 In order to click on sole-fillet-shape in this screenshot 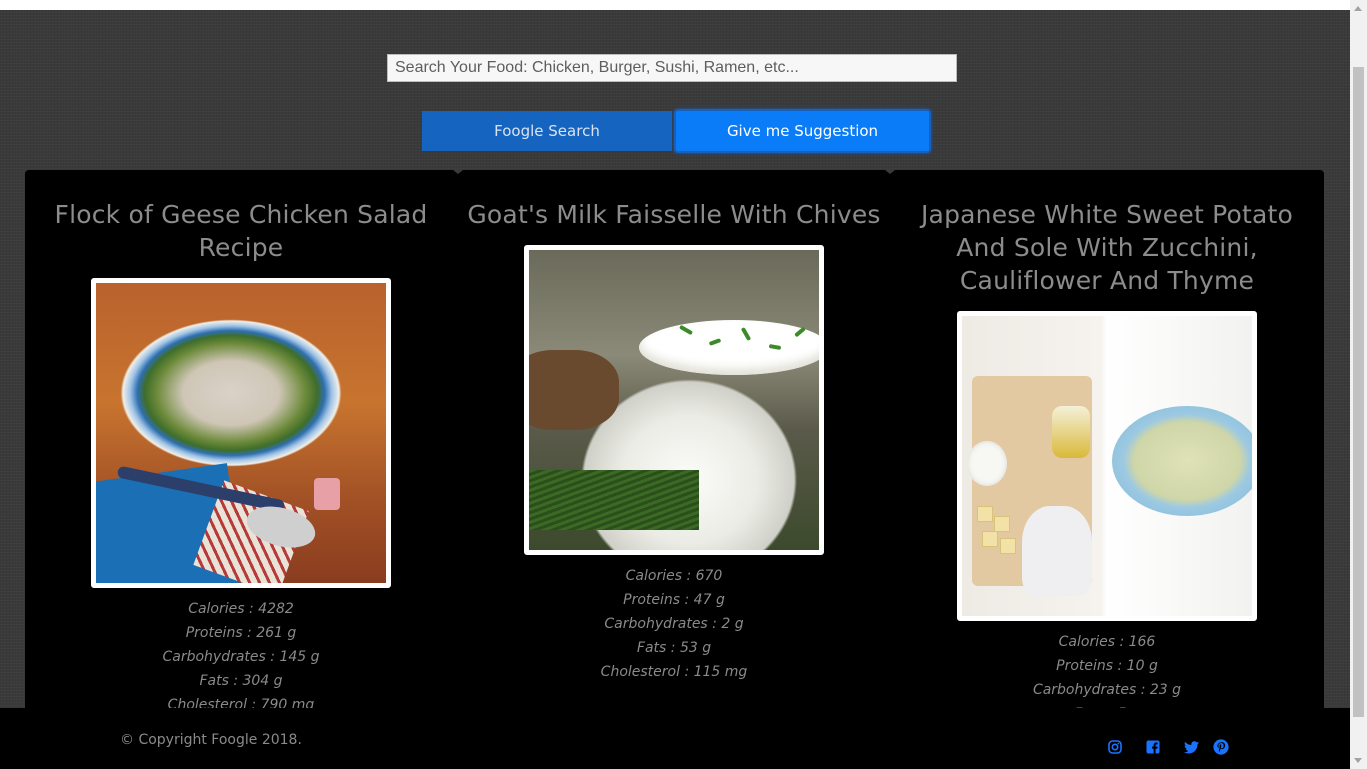, I will do `click(1057, 551)`.